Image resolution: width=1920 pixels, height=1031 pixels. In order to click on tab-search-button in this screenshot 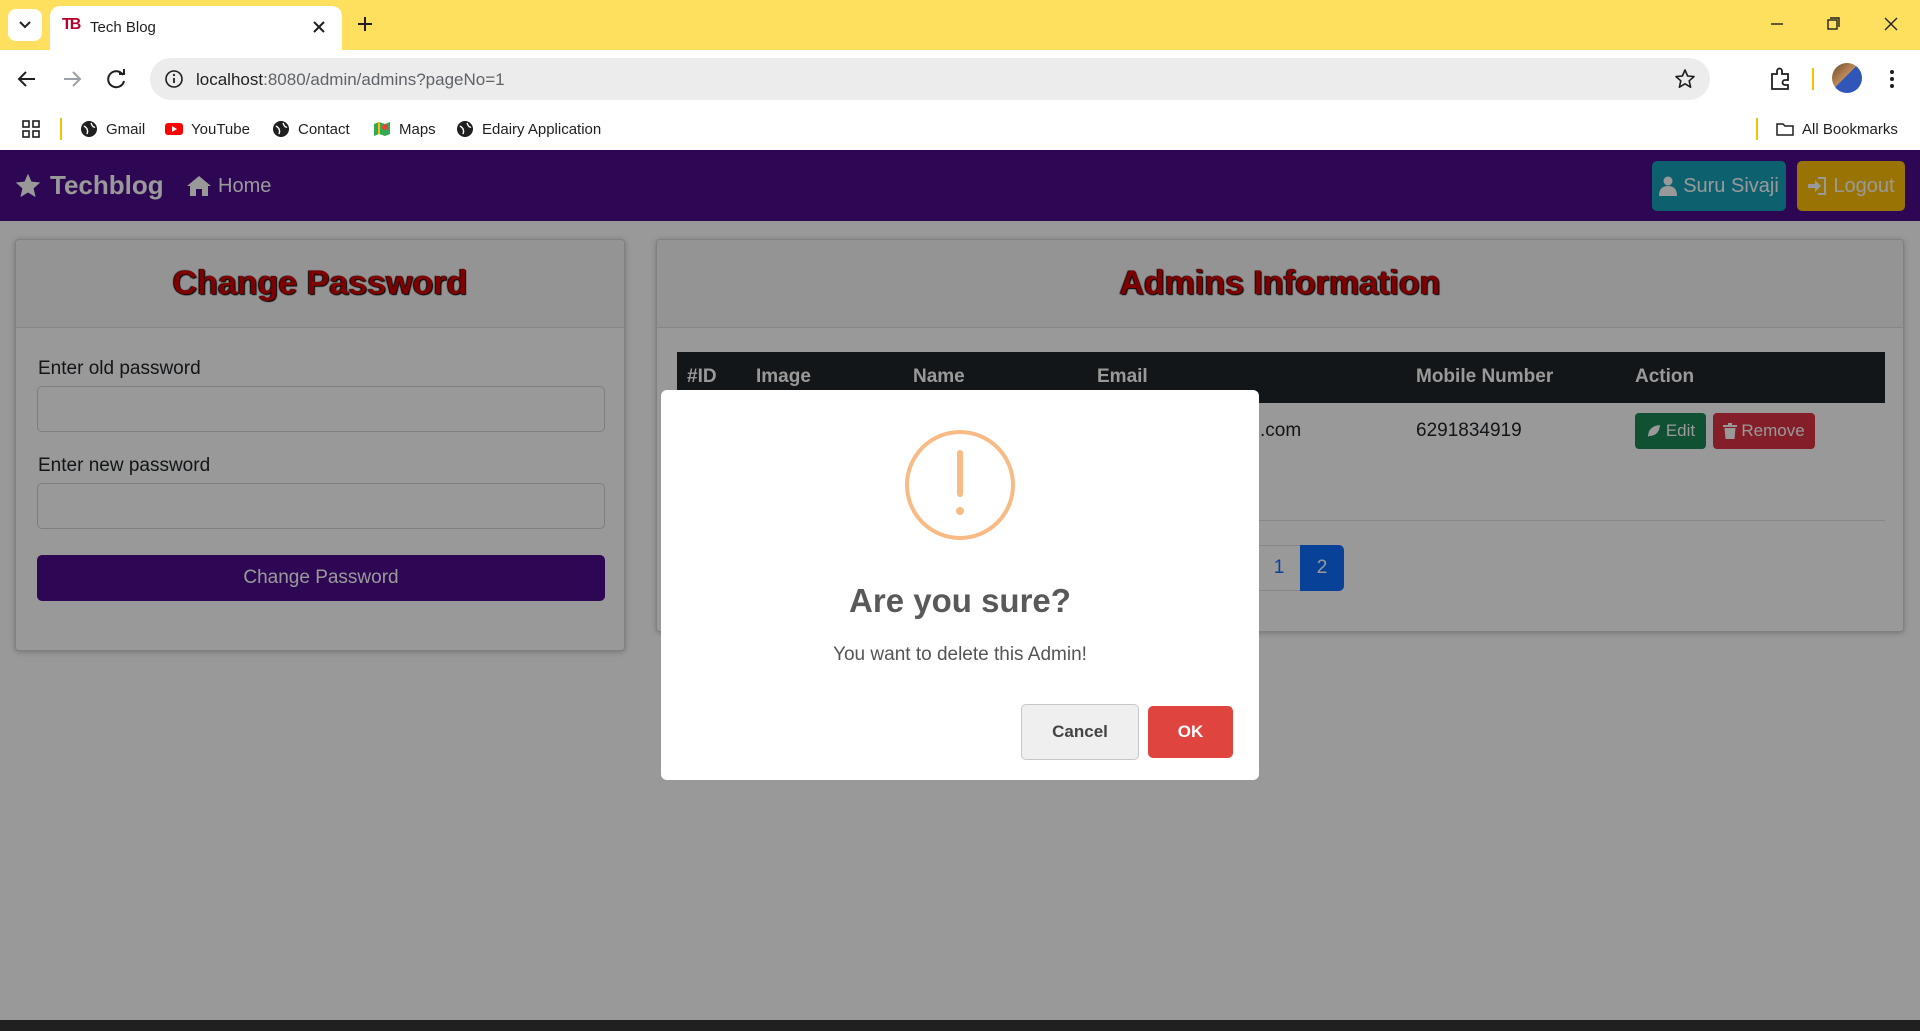, I will do `click(25, 25)`.